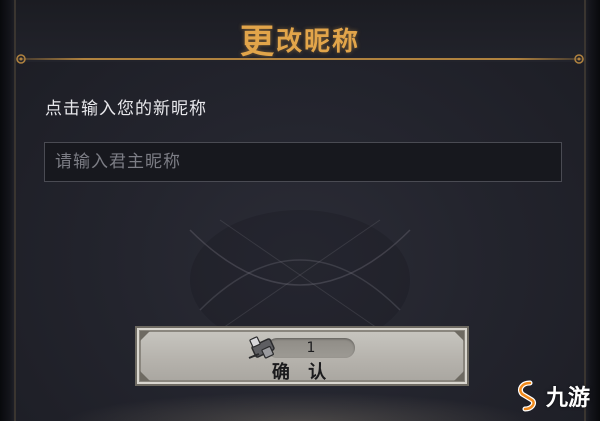  Describe the element at coordinates (593, 210) in the screenshot. I see `right-frame-shade` at that location.